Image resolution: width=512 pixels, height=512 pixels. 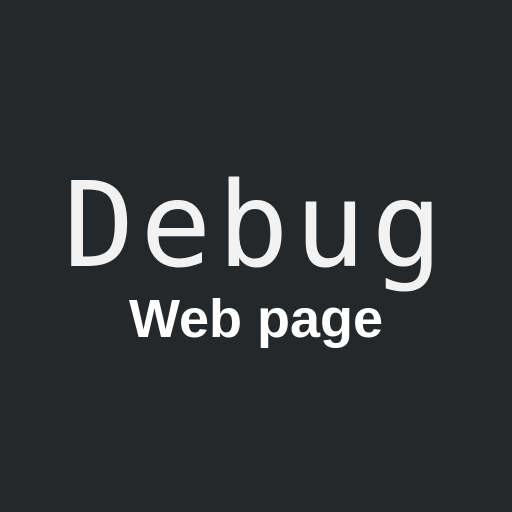 What do you see at coordinates (256, 319) in the screenshot?
I see `app-subtitle: Web page` at bounding box center [256, 319].